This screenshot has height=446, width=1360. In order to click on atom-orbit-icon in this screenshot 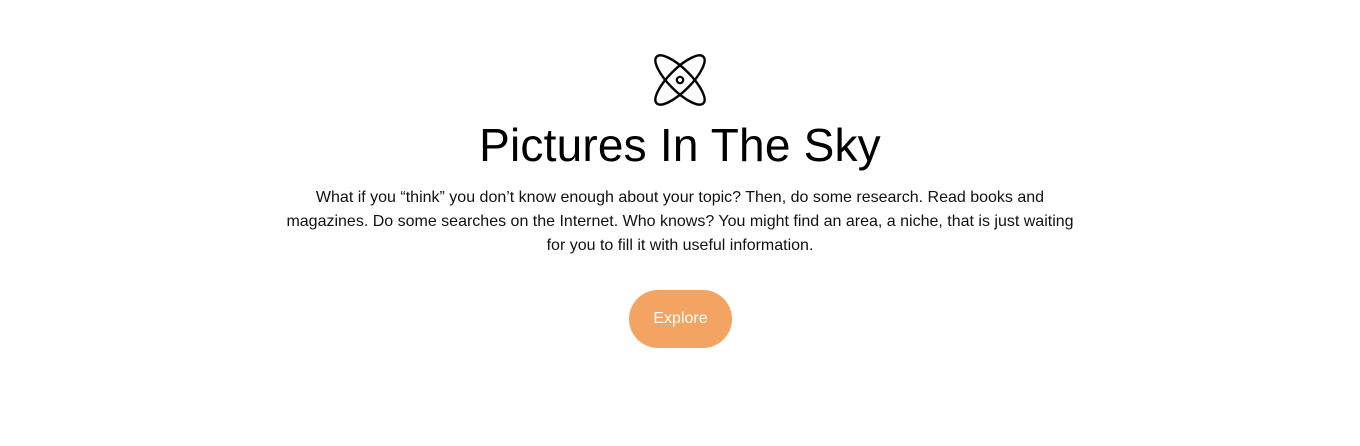, I will do `click(680, 80)`.